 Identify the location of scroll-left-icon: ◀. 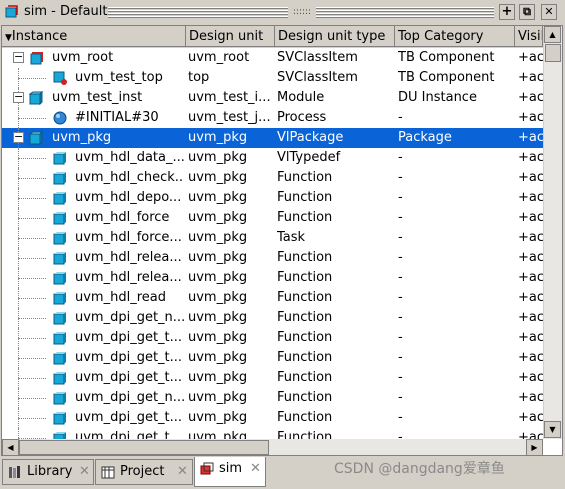
(10, 447).